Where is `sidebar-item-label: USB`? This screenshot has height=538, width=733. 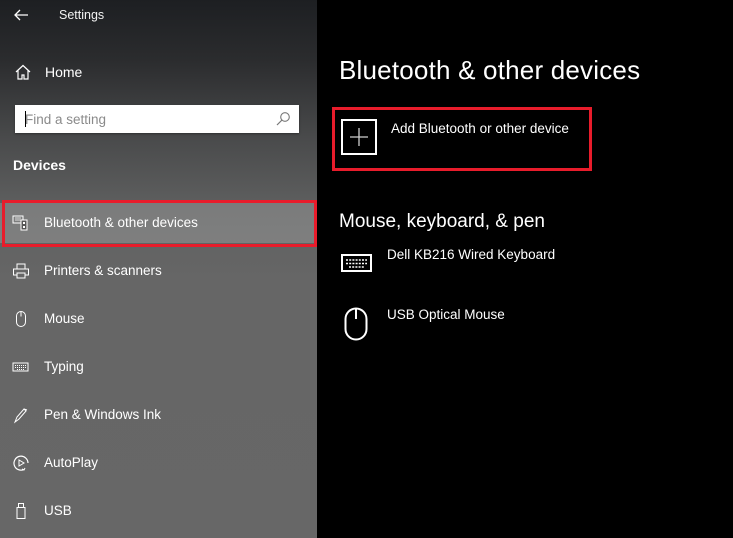 sidebar-item-label: USB is located at coordinates (58, 510).